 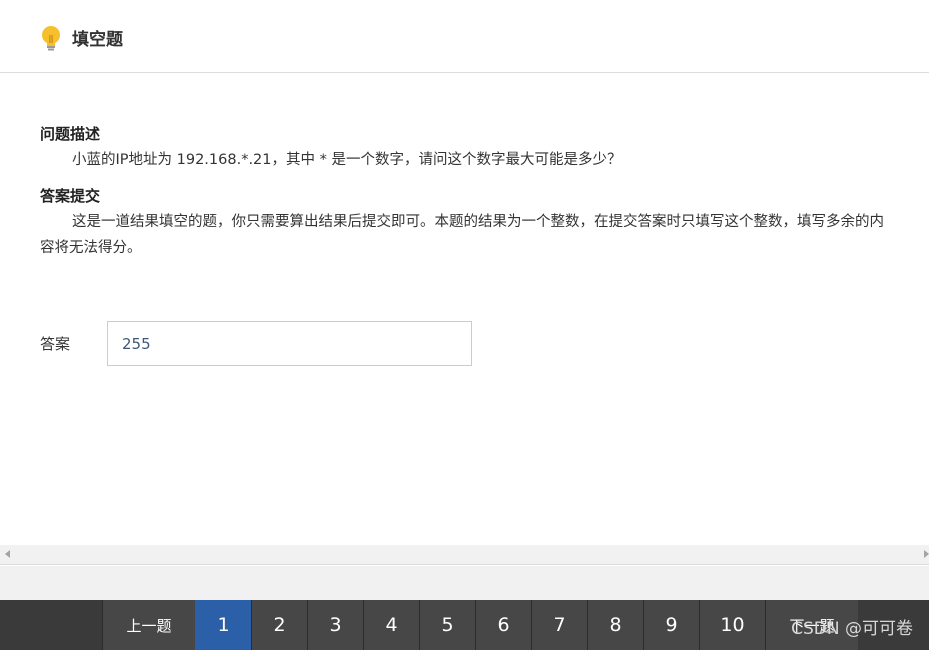 I want to click on question-section-title: 问题描述, so click(x=70, y=134).